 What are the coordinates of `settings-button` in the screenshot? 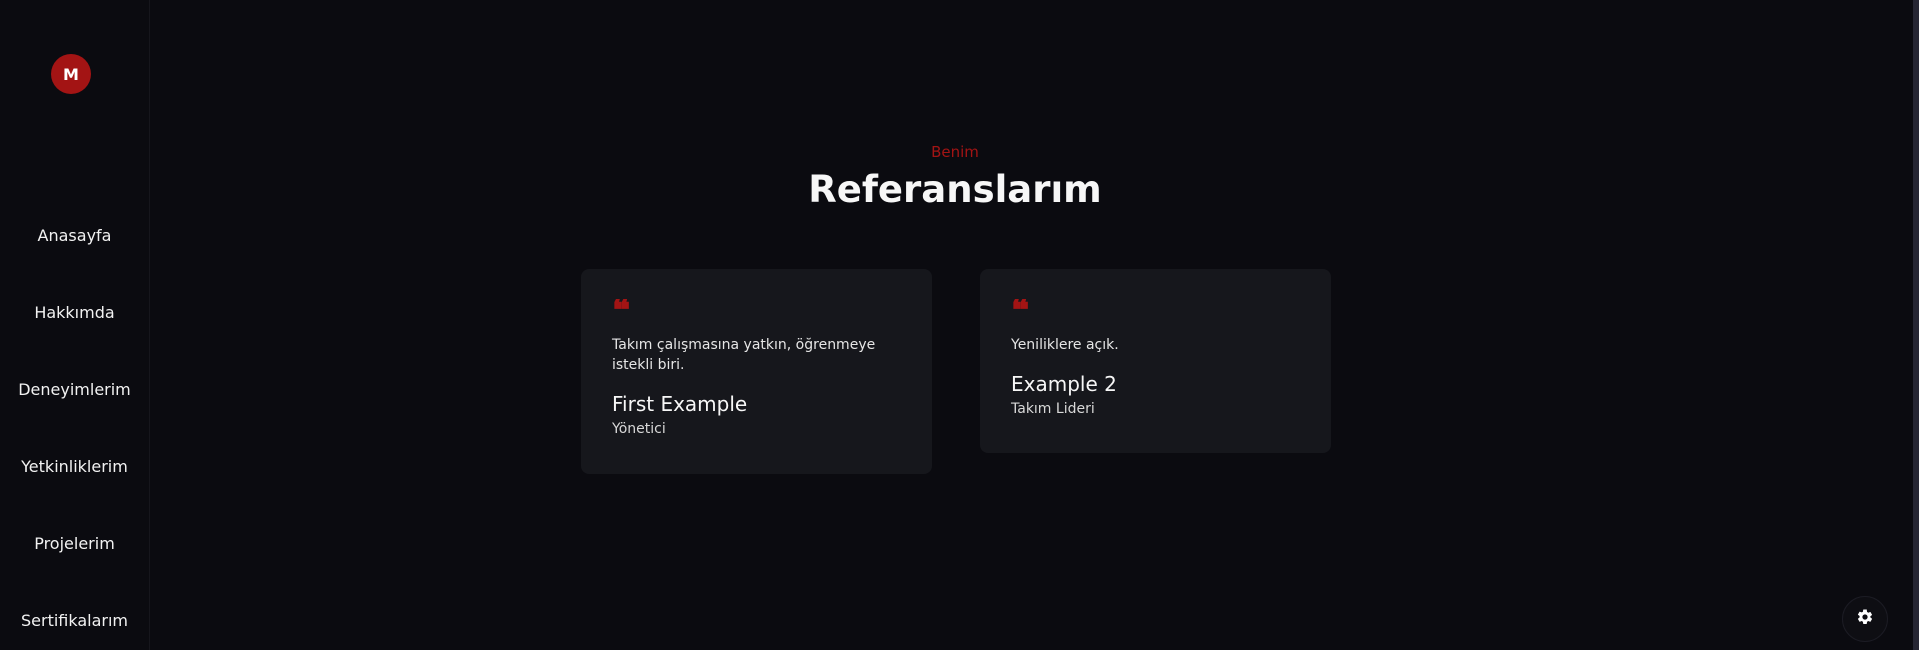 It's located at (1865, 619).